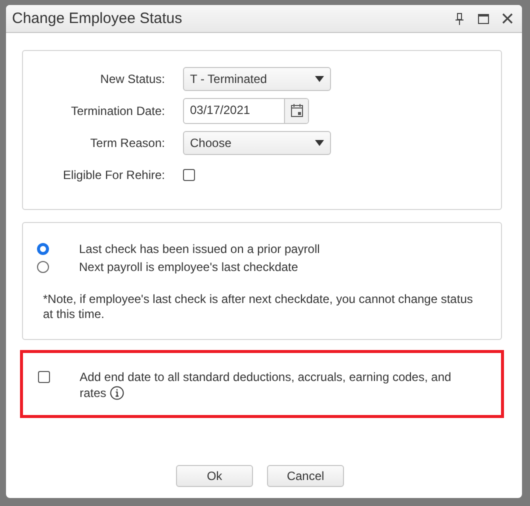 Image resolution: width=530 pixels, height=506 pixels. What do you see at coordinates (132, 79) in the screenshot?
I see `field-label: New Status:` at bounding box center [132, 79].